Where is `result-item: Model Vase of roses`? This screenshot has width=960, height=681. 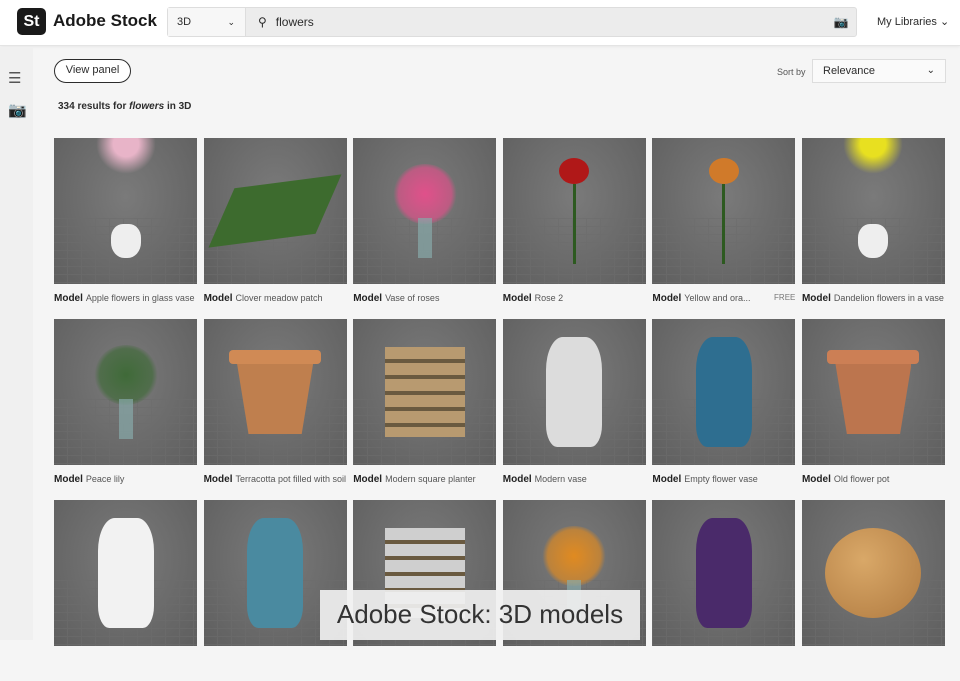 result-item: Model Vase of roses is located at coordinates (425, 228).